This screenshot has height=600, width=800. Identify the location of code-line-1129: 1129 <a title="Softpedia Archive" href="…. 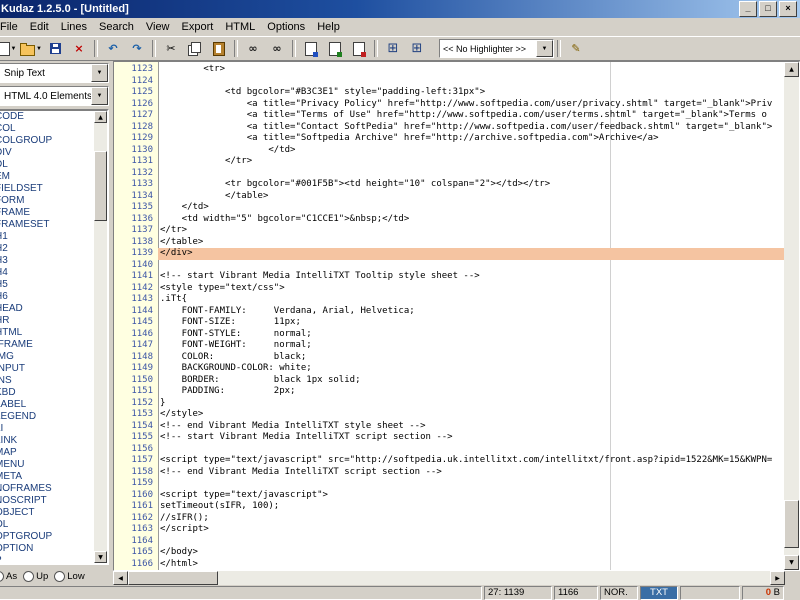
(449, 139).